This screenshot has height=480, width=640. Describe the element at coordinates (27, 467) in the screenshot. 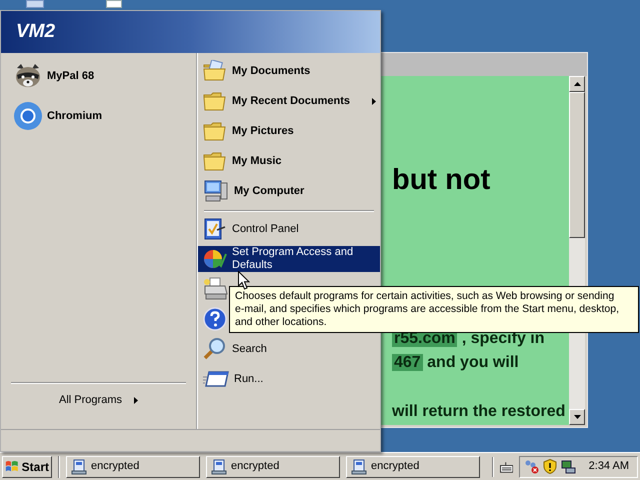

I see `start-button: Start` at that location.